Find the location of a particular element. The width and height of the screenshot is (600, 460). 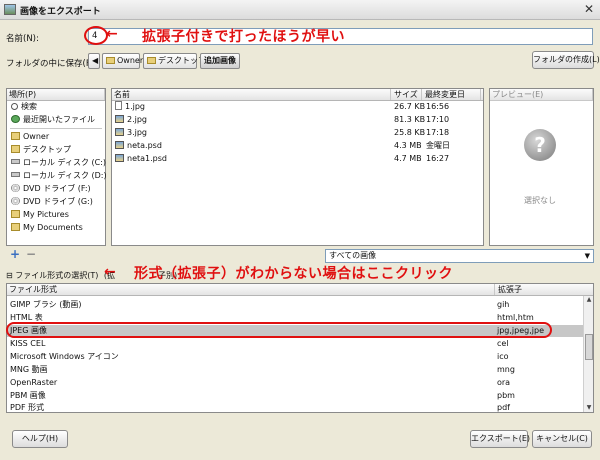

window-title: 画像をエクスポート is located at coordinates (60, 12).